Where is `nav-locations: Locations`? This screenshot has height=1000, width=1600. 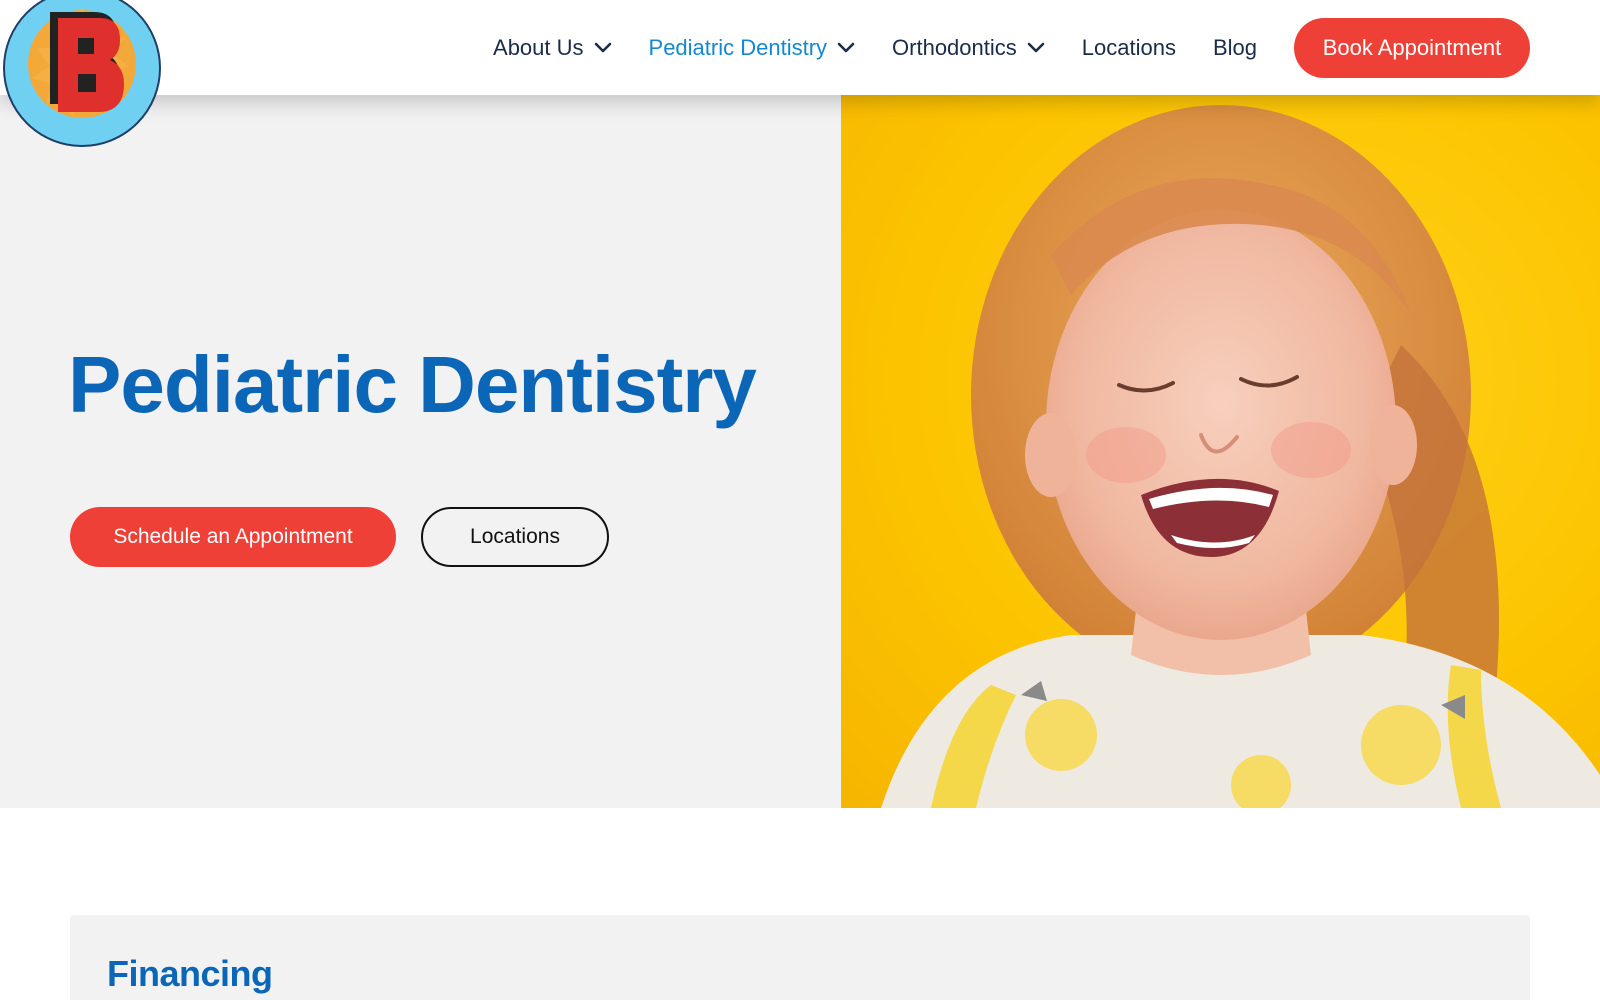
nav-locations: Locations is located at coordinates (1129, 48).